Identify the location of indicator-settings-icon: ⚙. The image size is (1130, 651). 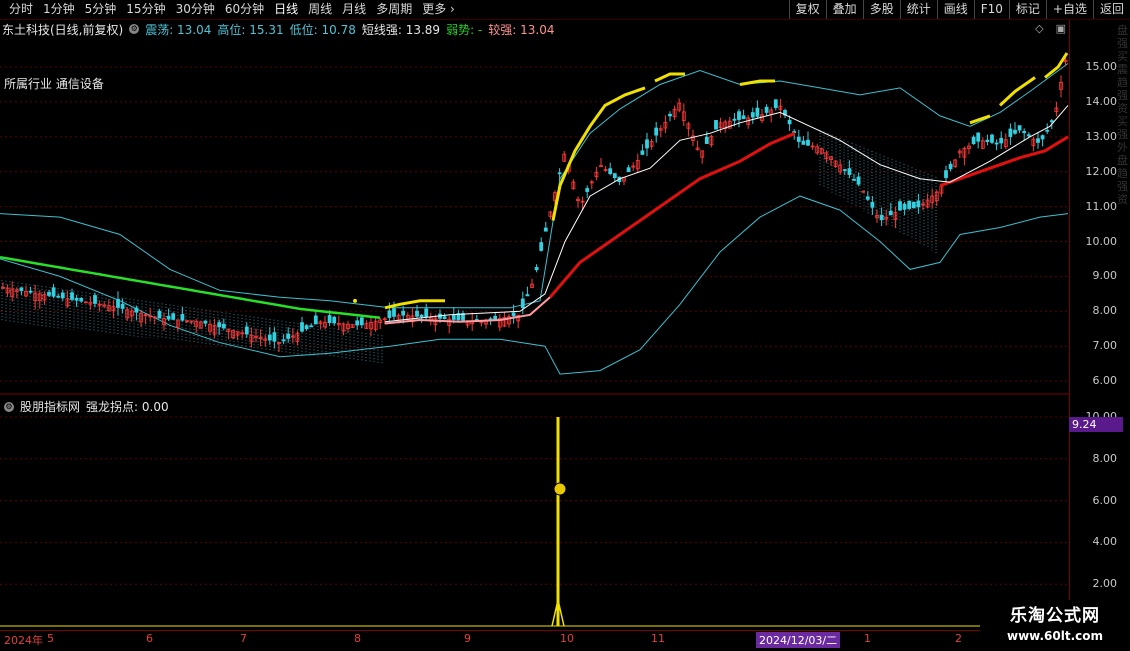
(134, 29).